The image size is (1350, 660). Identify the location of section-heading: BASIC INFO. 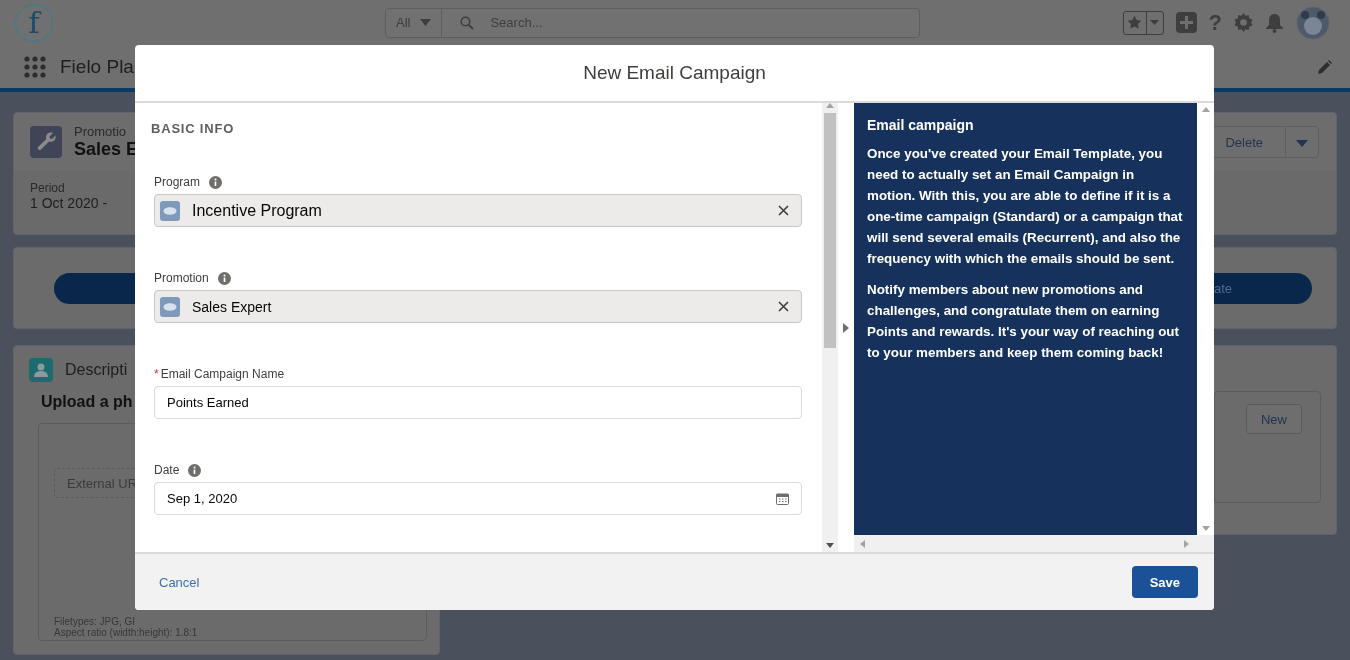
(193, 128).